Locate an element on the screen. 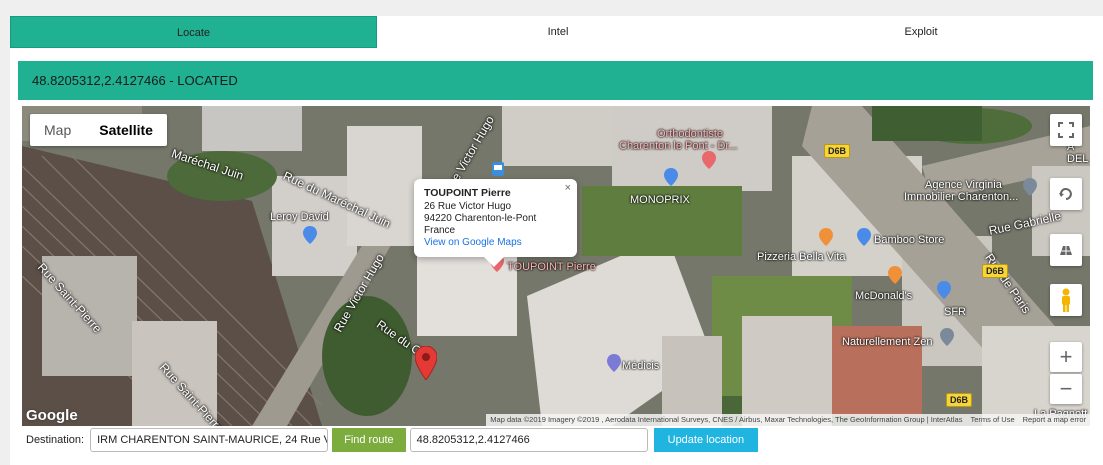 The image size is (1103, 465). road-badge-d6b-3: D6B is located at coordinates (959, 400).